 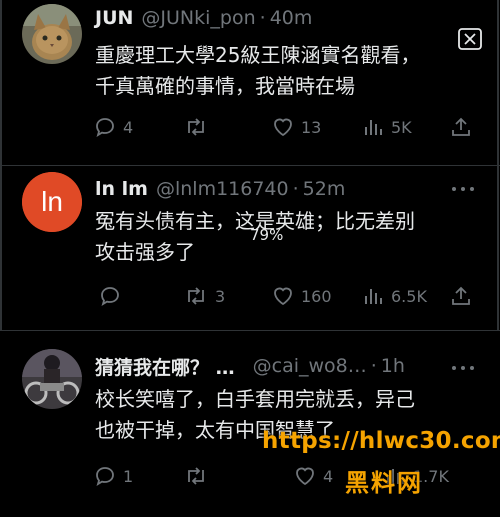 I want to click on display-name: ln lm, so click(x=121, y=189).